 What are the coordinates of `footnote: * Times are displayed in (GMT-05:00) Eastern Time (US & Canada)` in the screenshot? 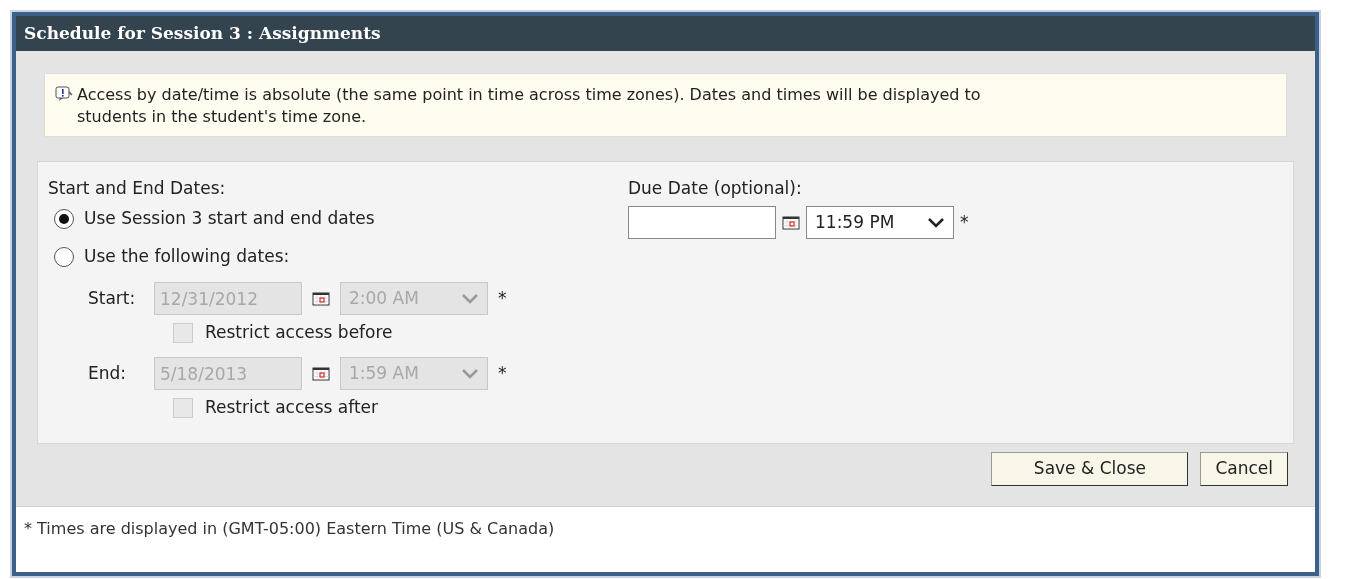 It's located at (289, 529).